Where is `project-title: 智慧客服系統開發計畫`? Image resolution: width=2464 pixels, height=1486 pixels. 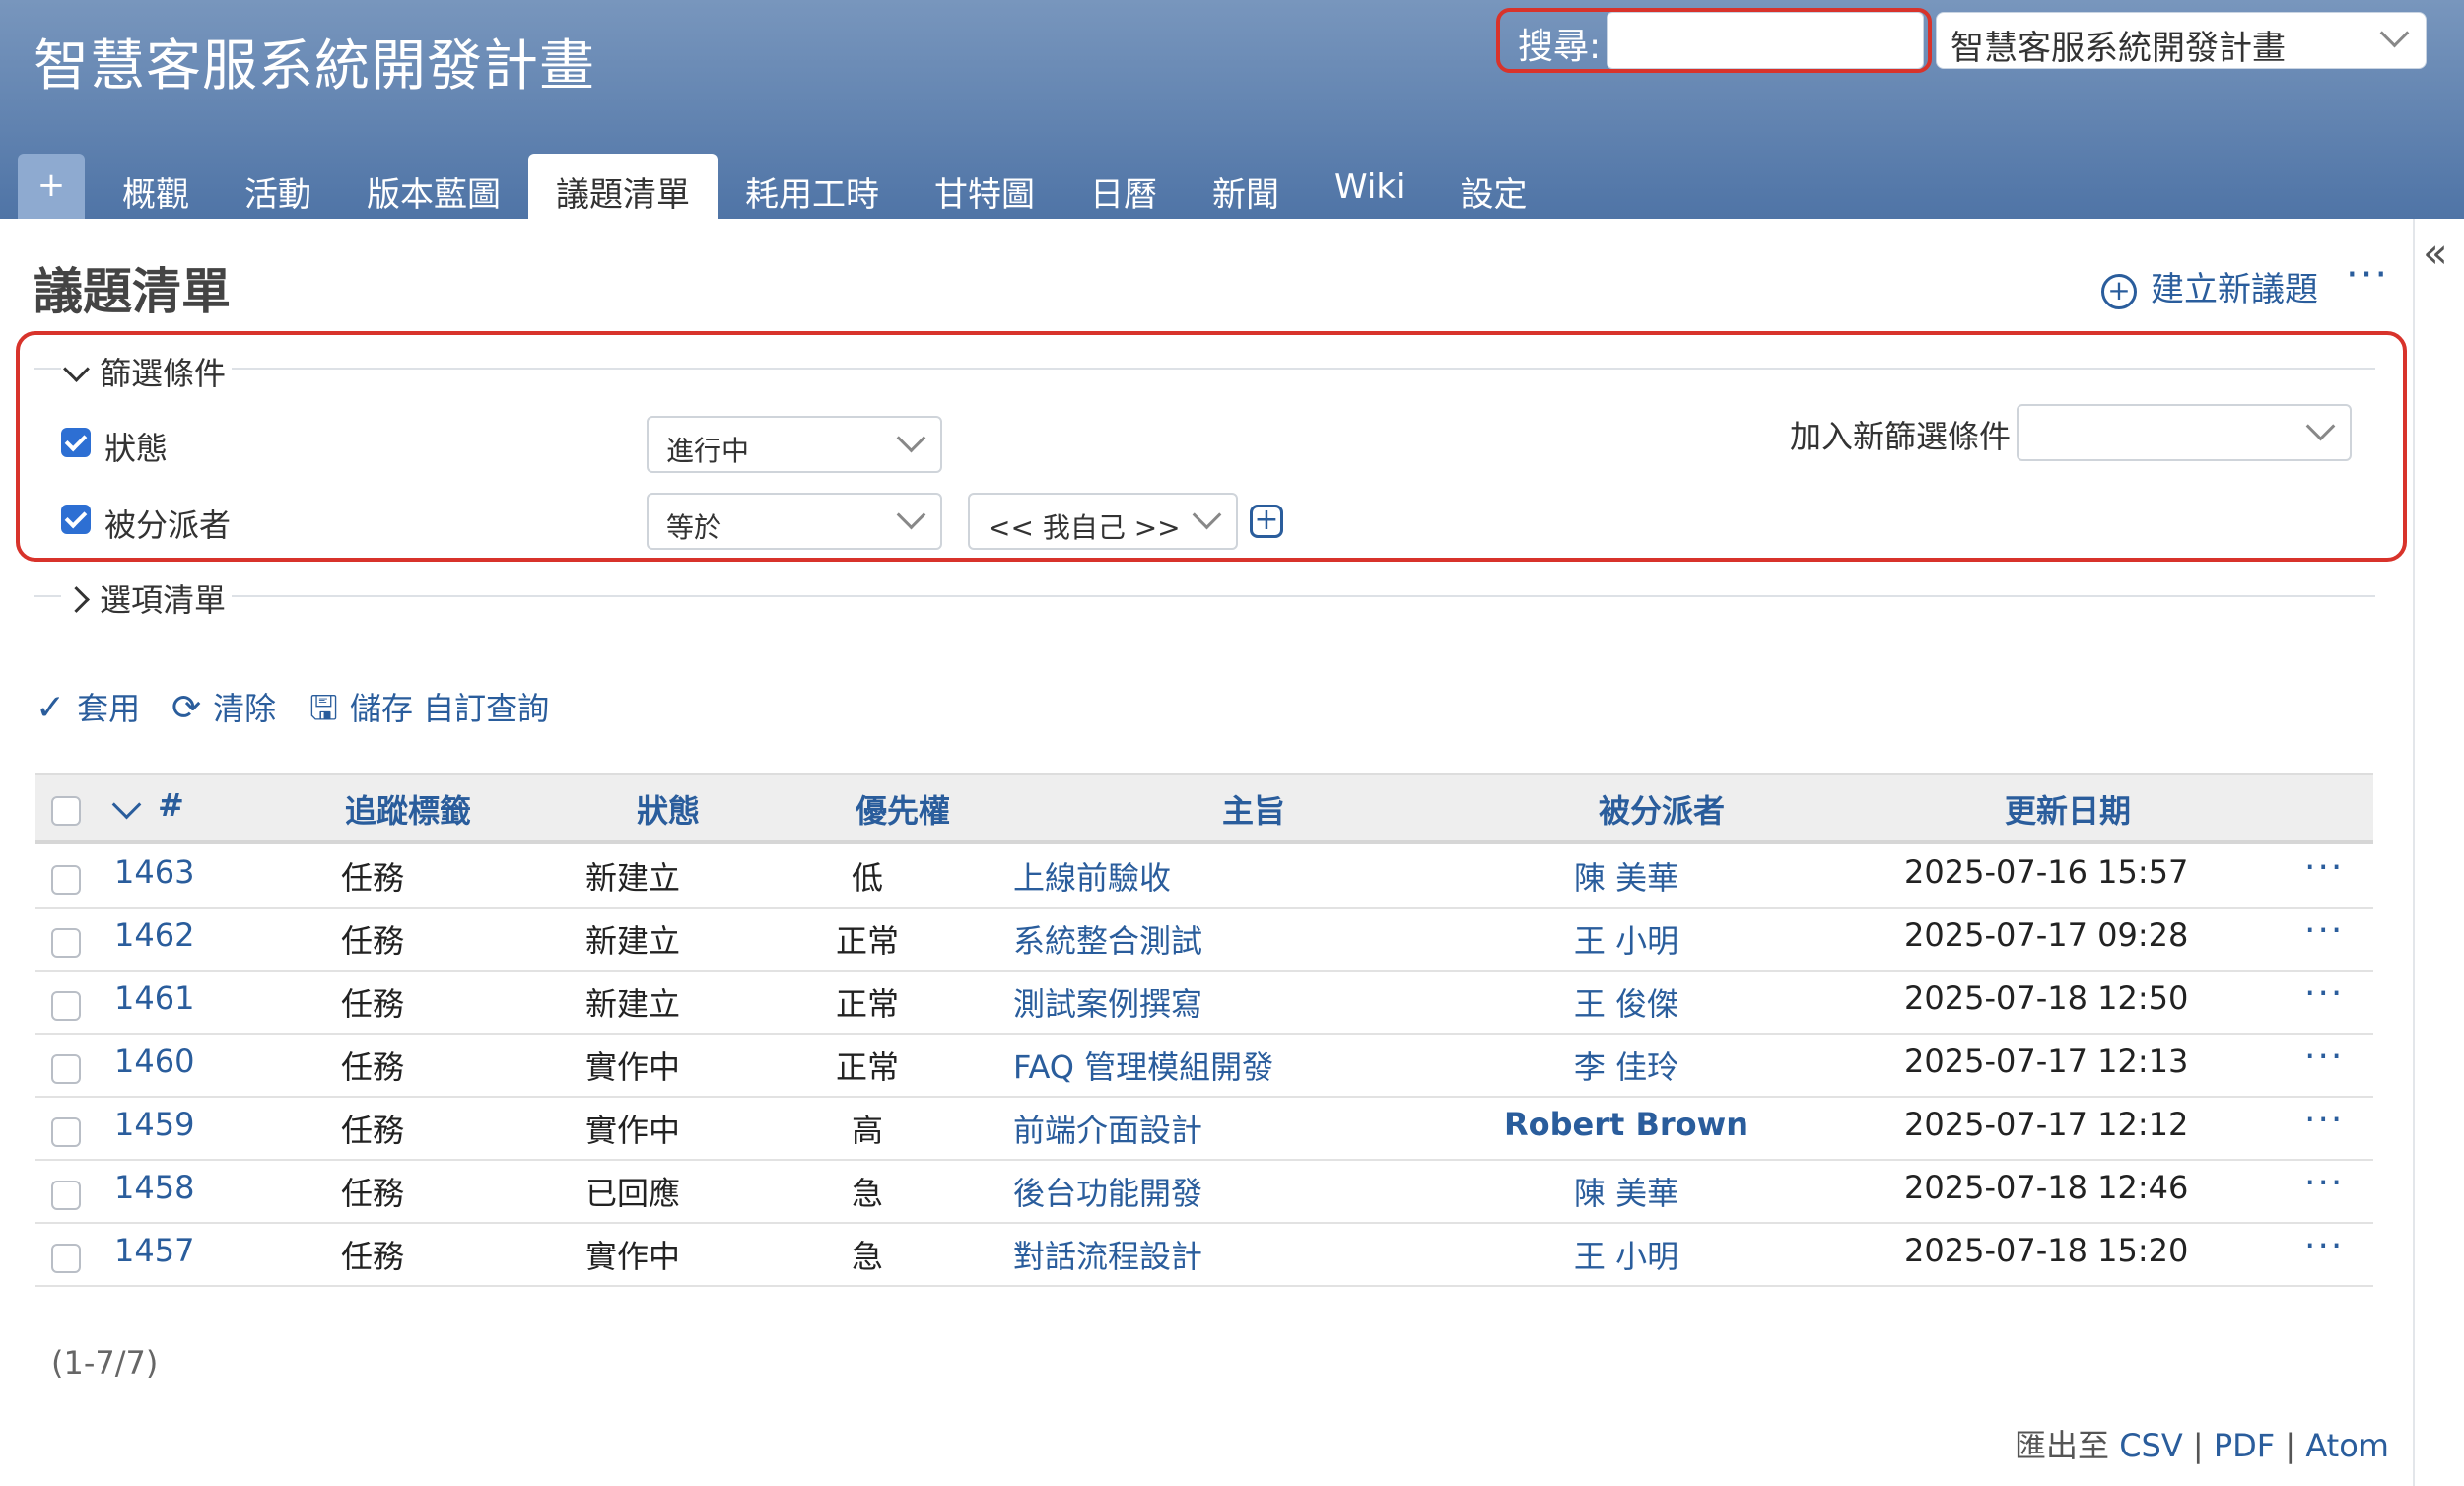 project-title: 智慧客服系統開發計畫 is located at coordinates (314, 61).